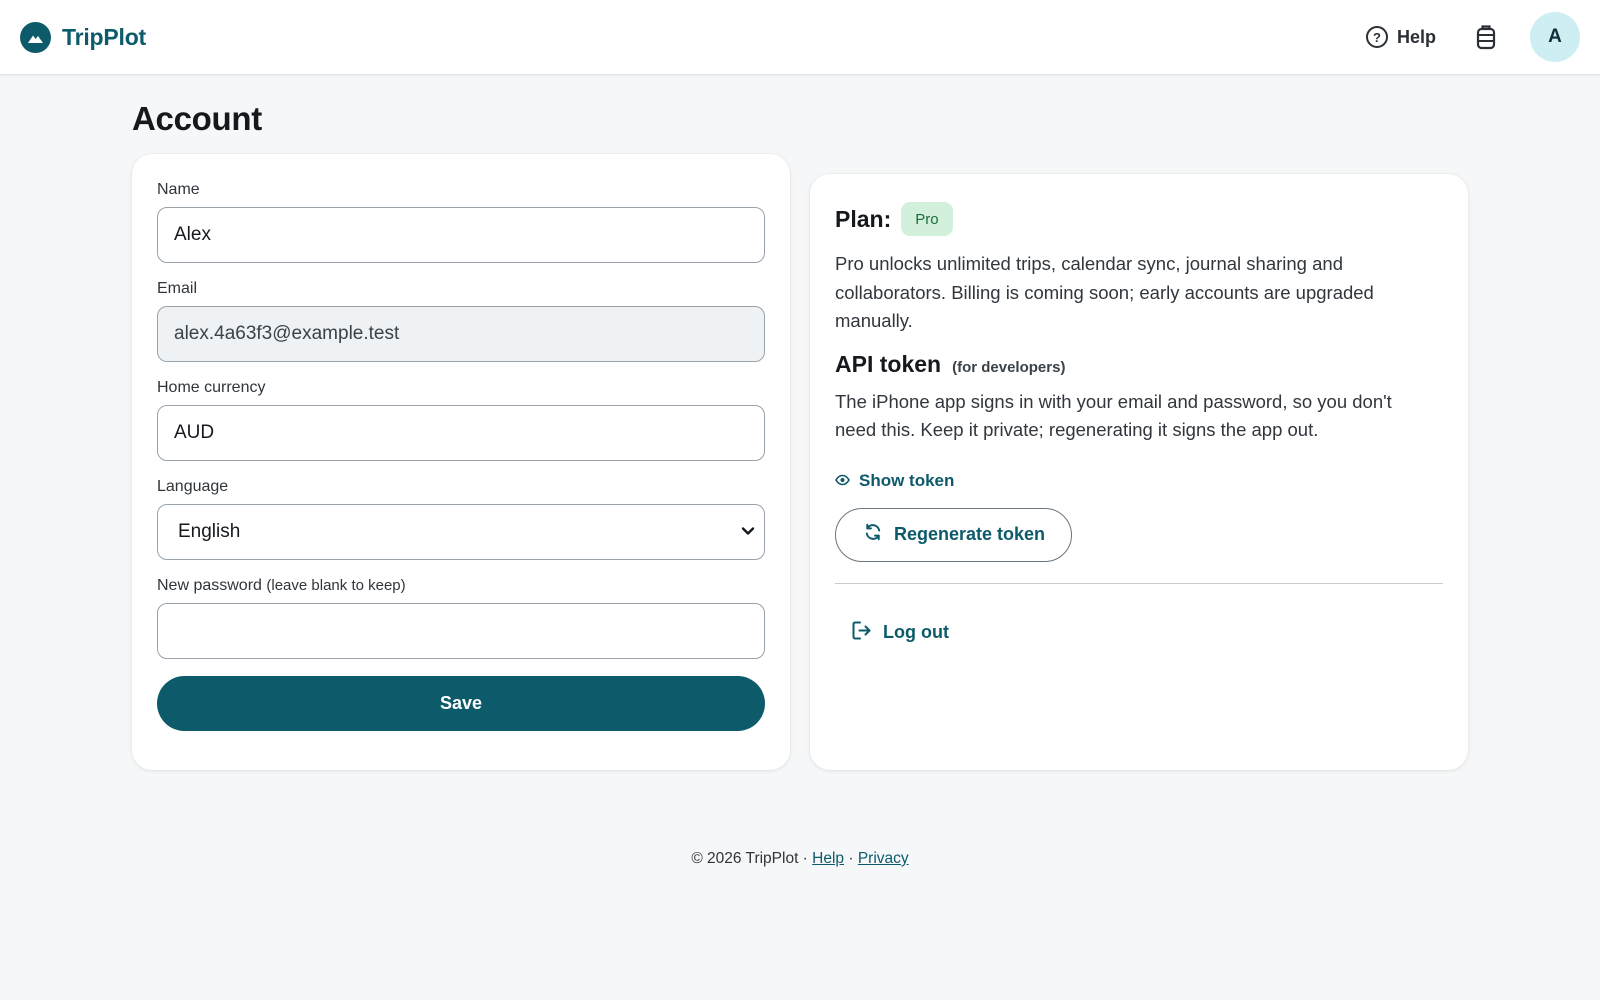 This screenshot has width=1600, height=1000. Describe the element at coordinates (873, 534) in the screenshot. I see `refresh-icon` at that location.